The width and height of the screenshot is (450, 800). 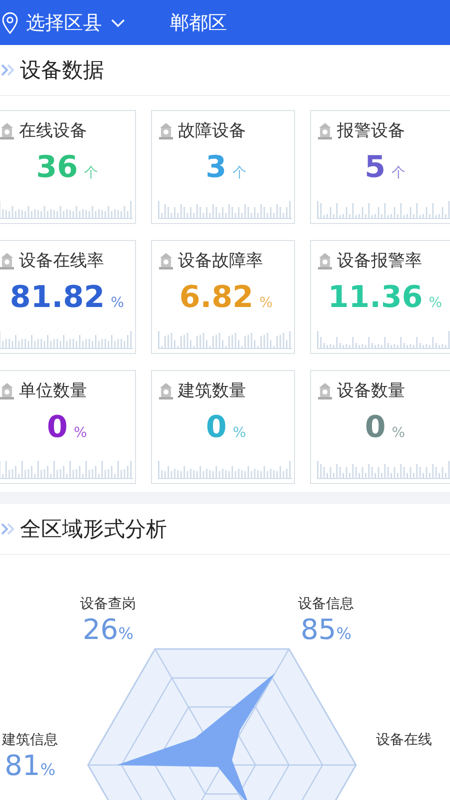 What do you see at coordinates (57, 167) in the screenshot?
I see `stat-value: 36` at bounding box center [57, 167].